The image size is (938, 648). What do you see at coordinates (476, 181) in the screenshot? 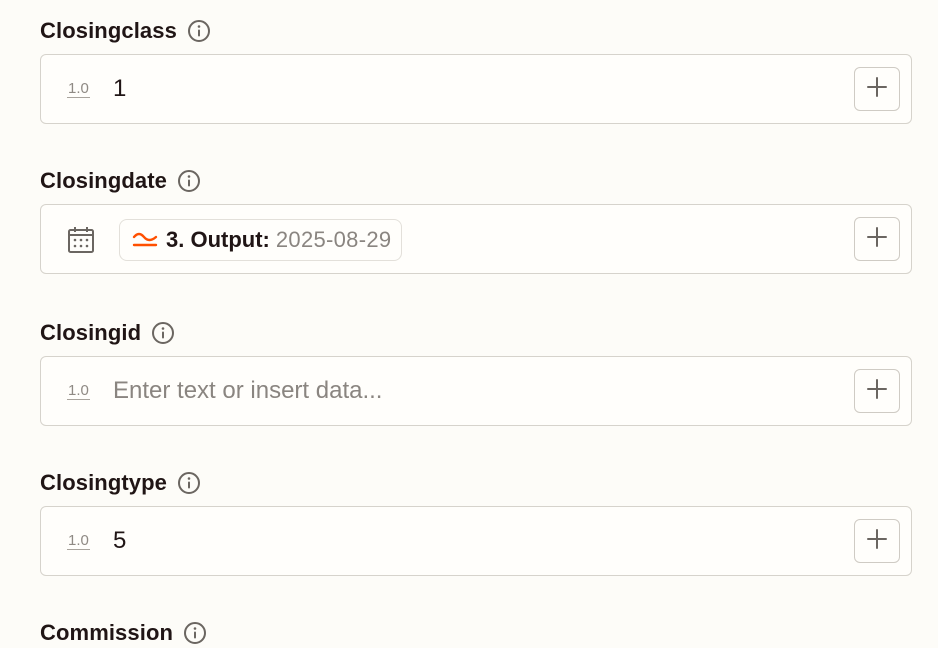
I see `field-label-row: Closingdate` at bounding box center [476, 181].